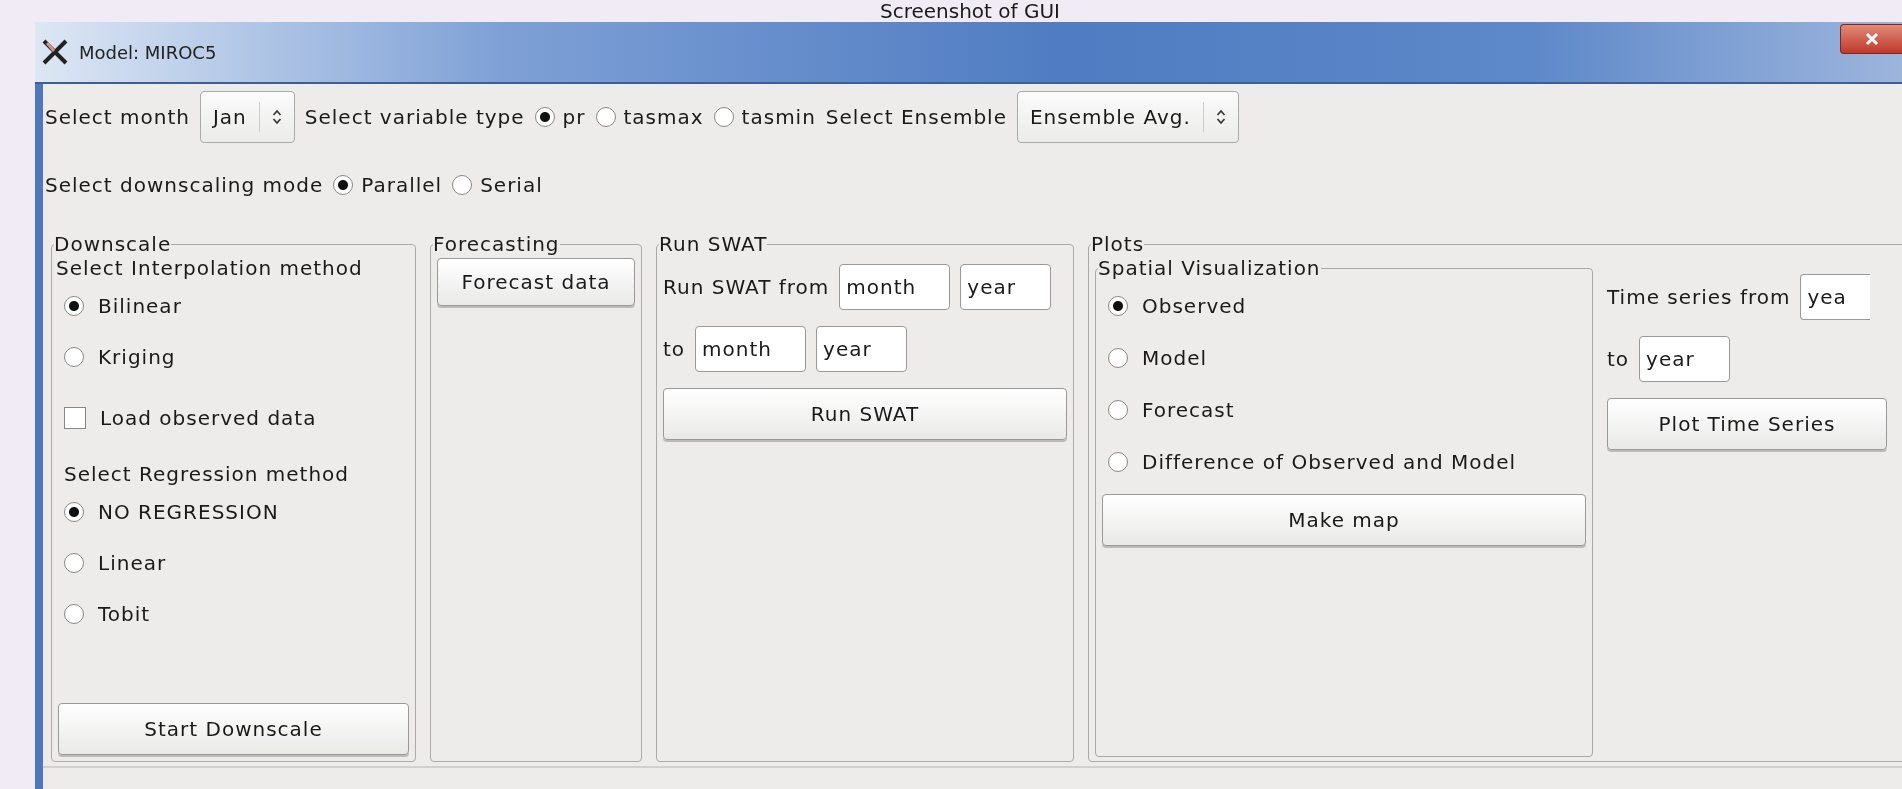  I want to click on field-label: Time series from, so click(1699, 297).